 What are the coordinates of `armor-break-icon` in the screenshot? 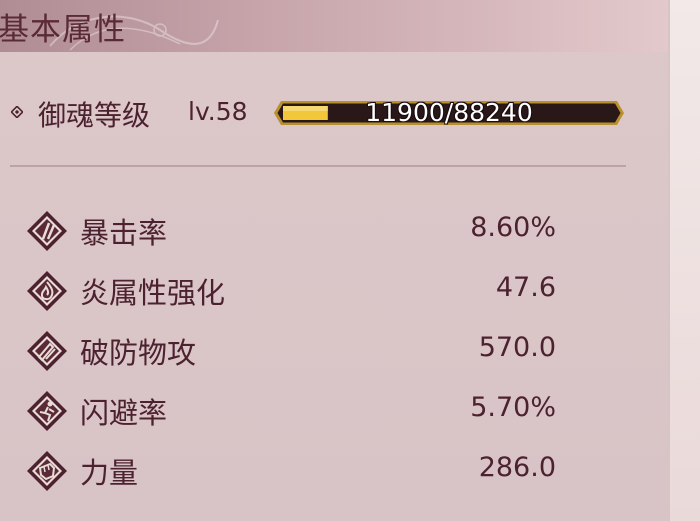 It's located at (47, 351).